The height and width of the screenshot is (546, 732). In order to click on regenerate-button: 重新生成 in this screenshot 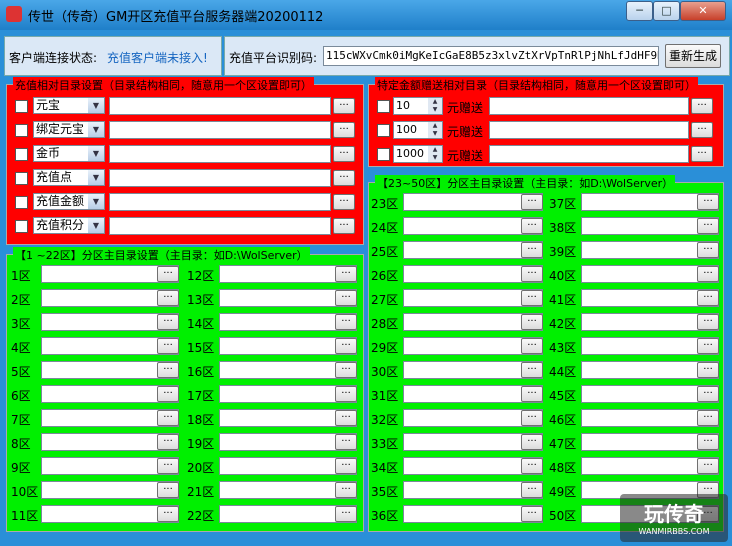, I will do `click(693, 56)`.